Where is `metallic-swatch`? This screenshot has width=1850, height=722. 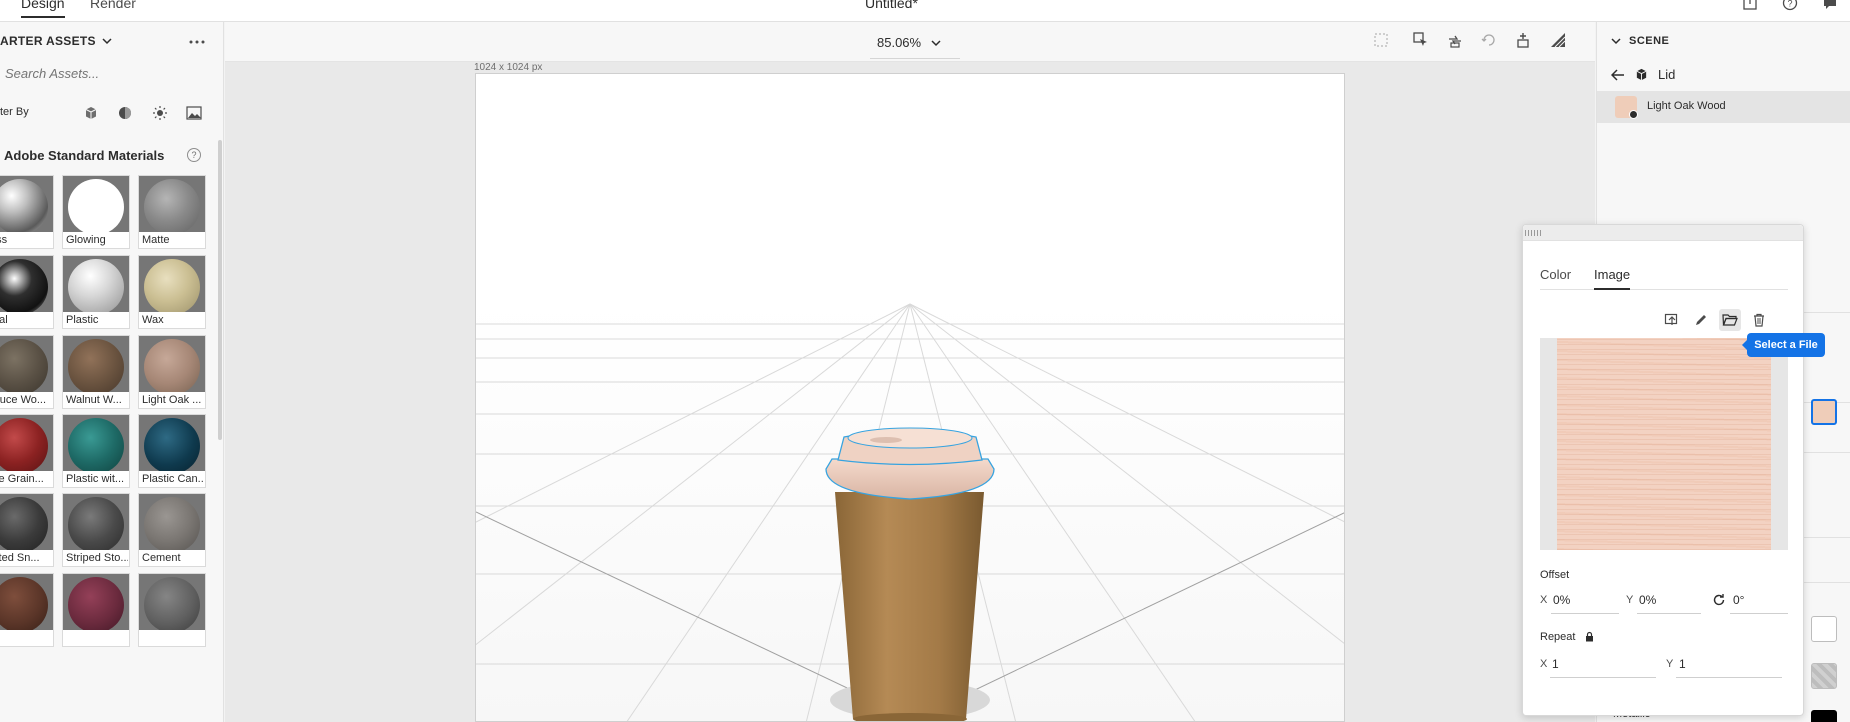 metallic-swatch is located at coordinates (1824, 716).